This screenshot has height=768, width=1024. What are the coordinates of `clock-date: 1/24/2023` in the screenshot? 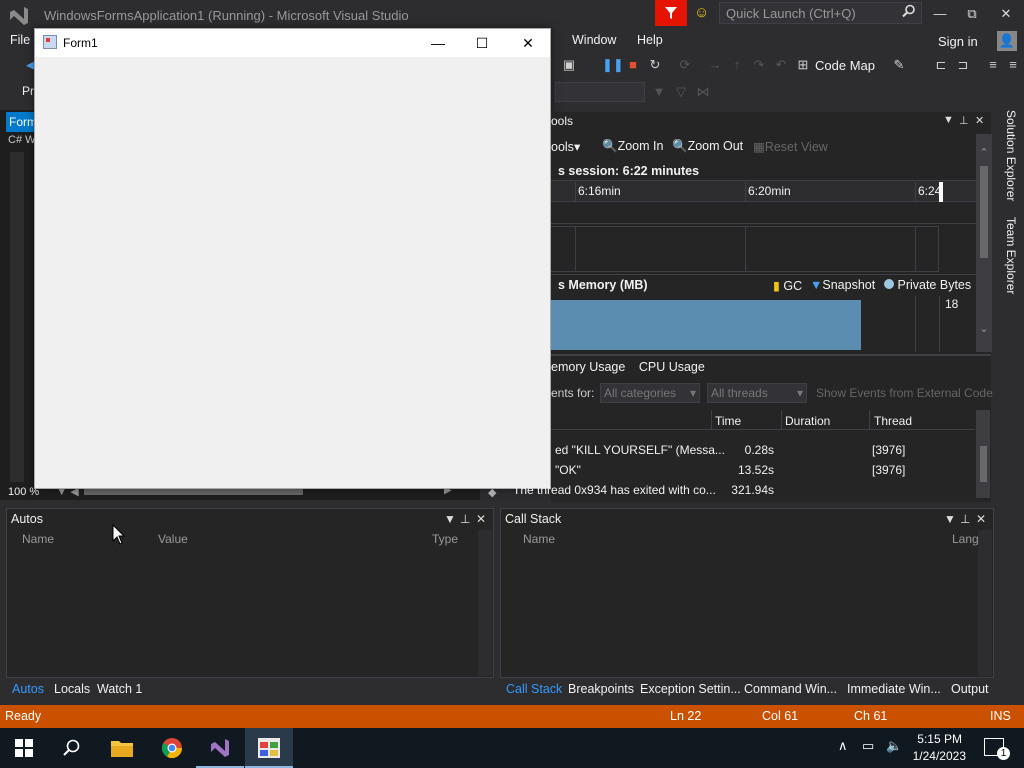 It's located at (936, 756).